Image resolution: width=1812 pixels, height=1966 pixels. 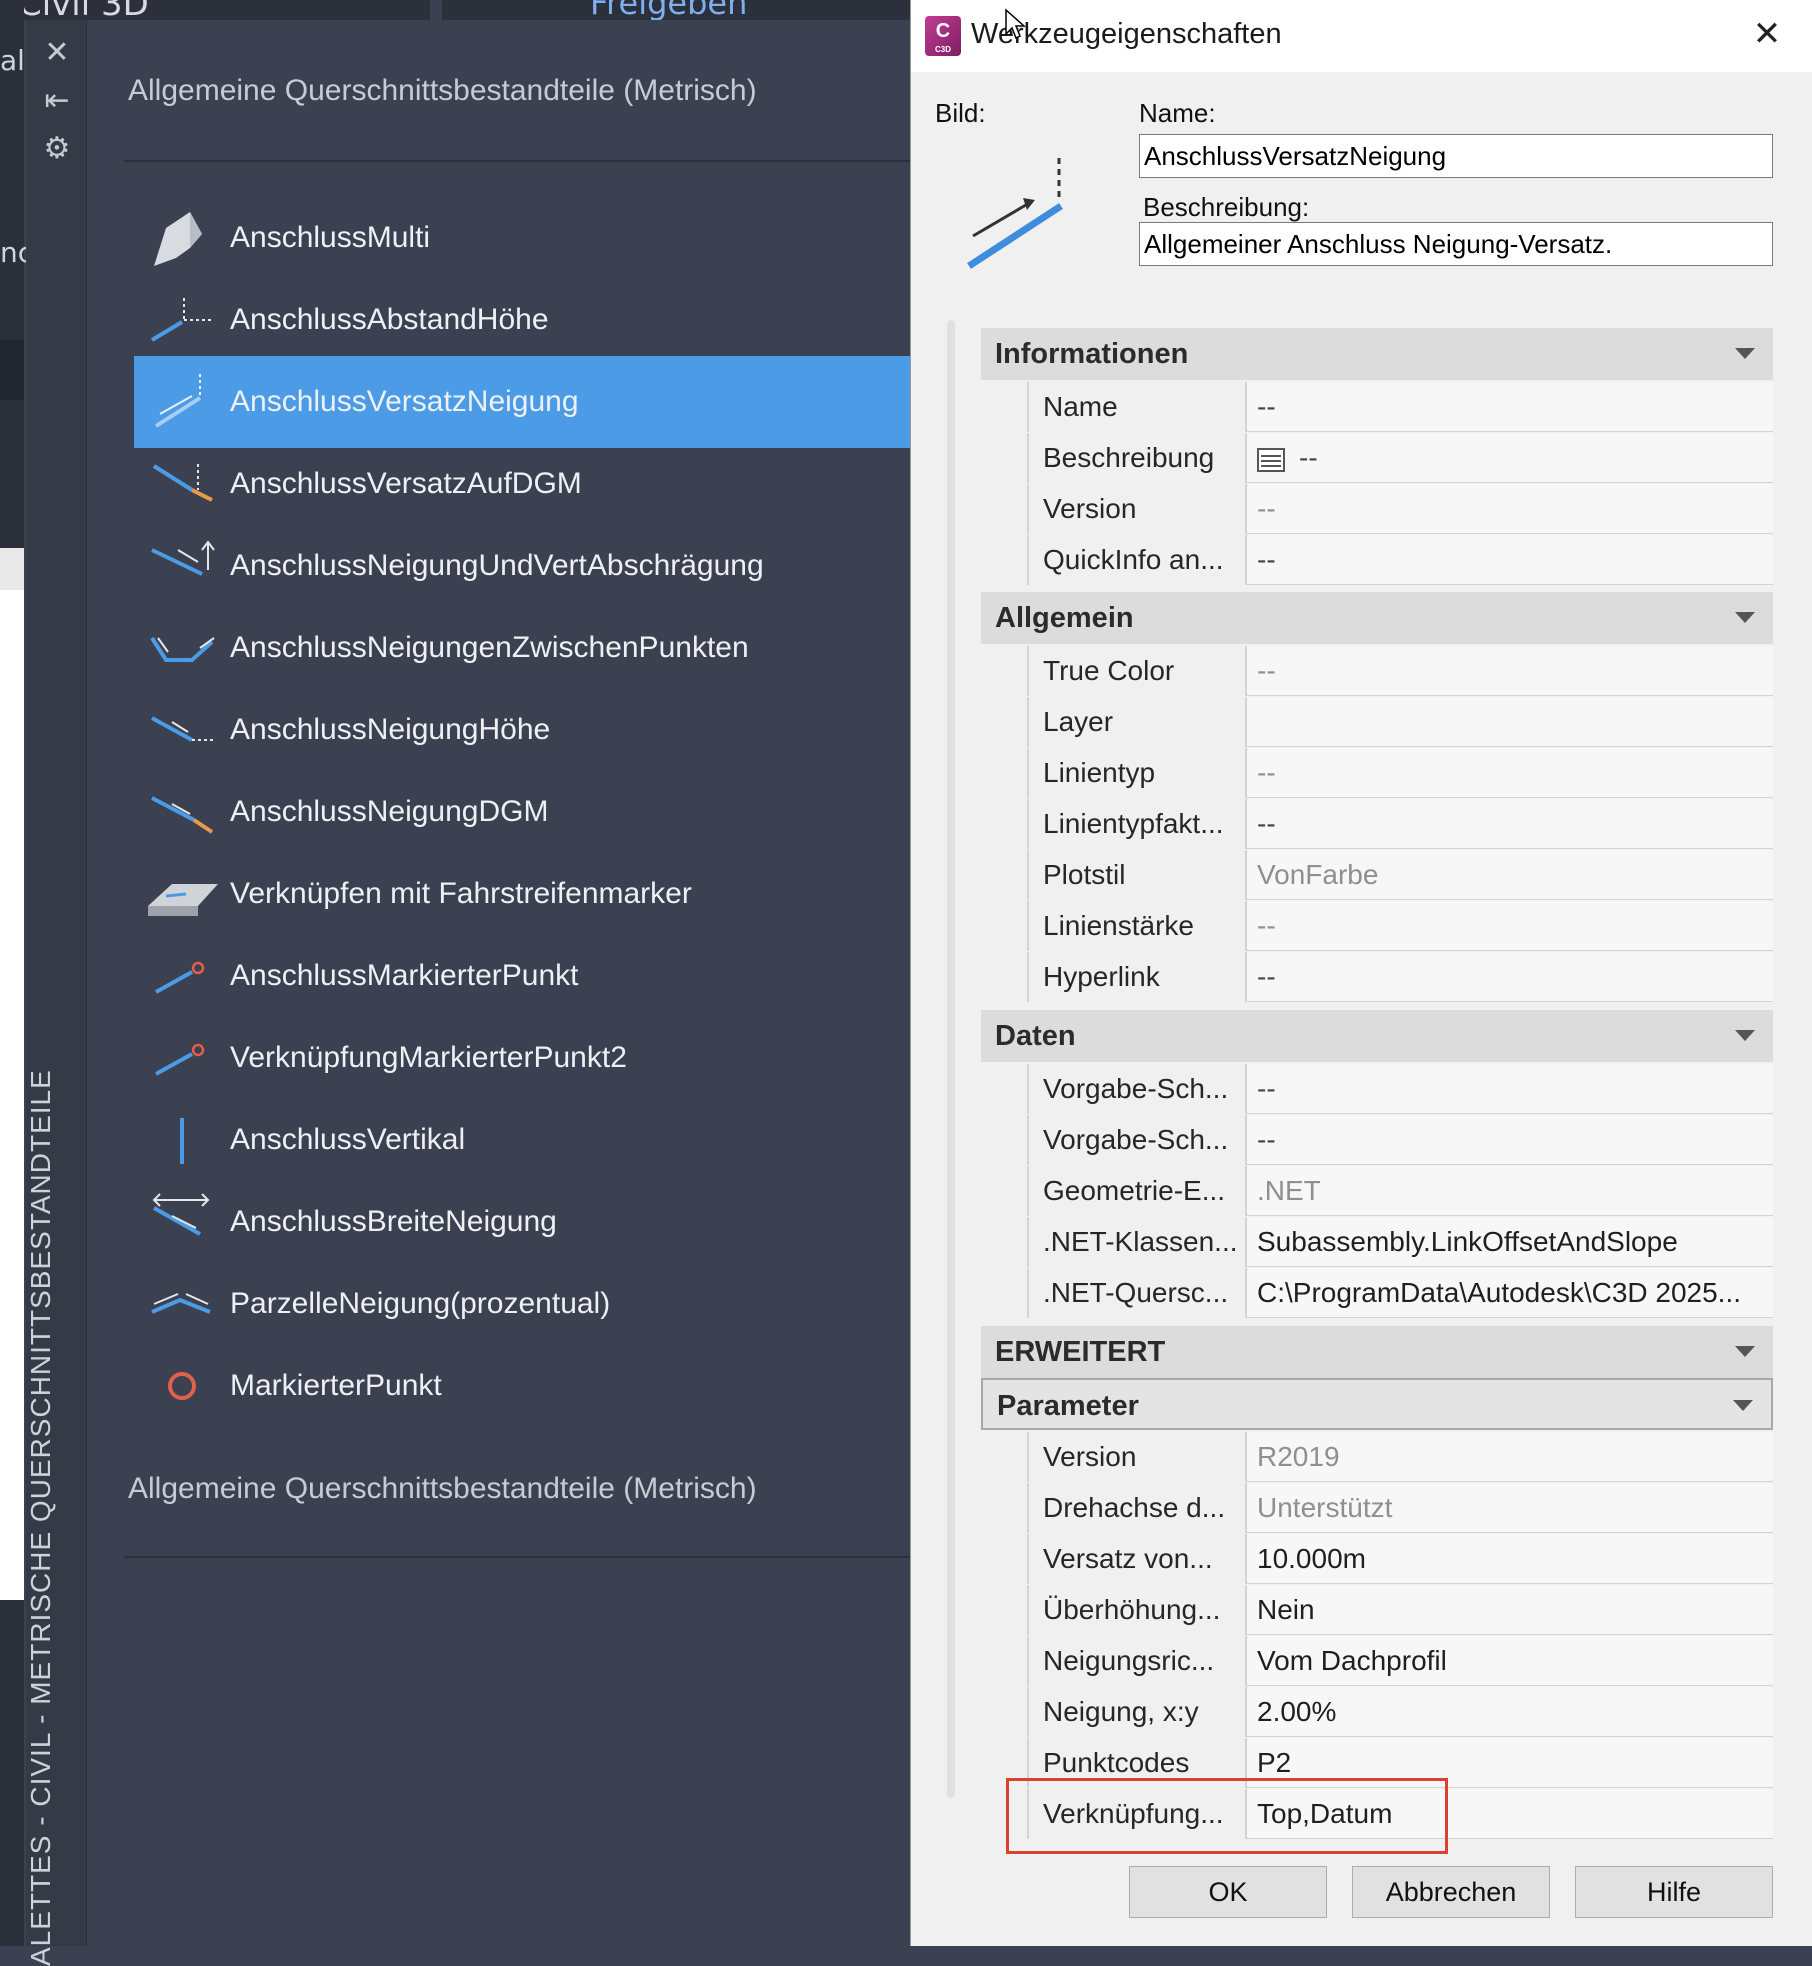 I want to click on name-label: Name:, so click(x=1177, y=113).